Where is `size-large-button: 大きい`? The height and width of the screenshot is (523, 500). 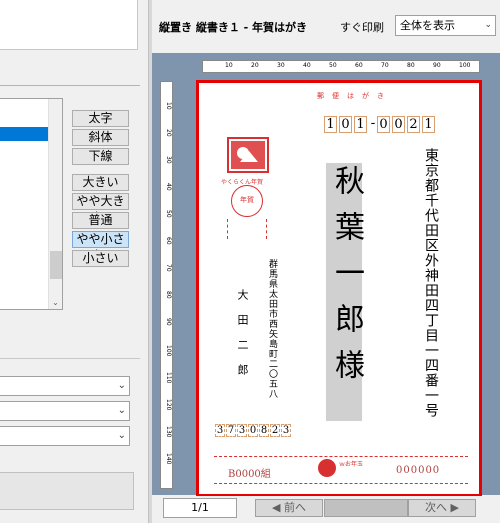
size-large-button: 大きい is located at coordinates (100, 182).